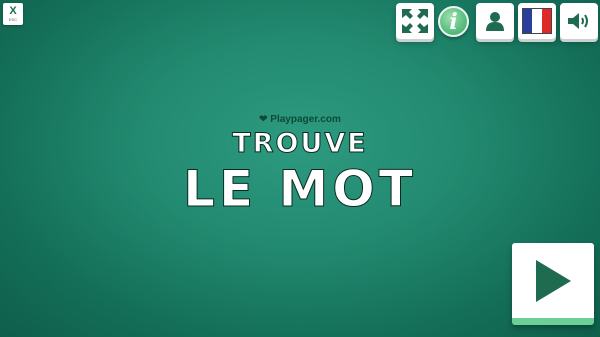 Image resolution: width=600 pixels, height=337 pixels. I want to click on profile-button, so click(495, 21).